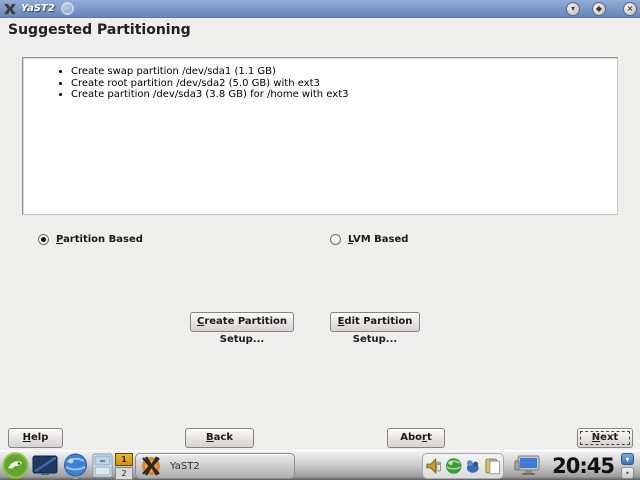 This screenshot has width=640, height=480. What do you see at coordinates (185, 466) in the screenshot?
I see `task-label: YaST2` at bounding box center [185, 466].